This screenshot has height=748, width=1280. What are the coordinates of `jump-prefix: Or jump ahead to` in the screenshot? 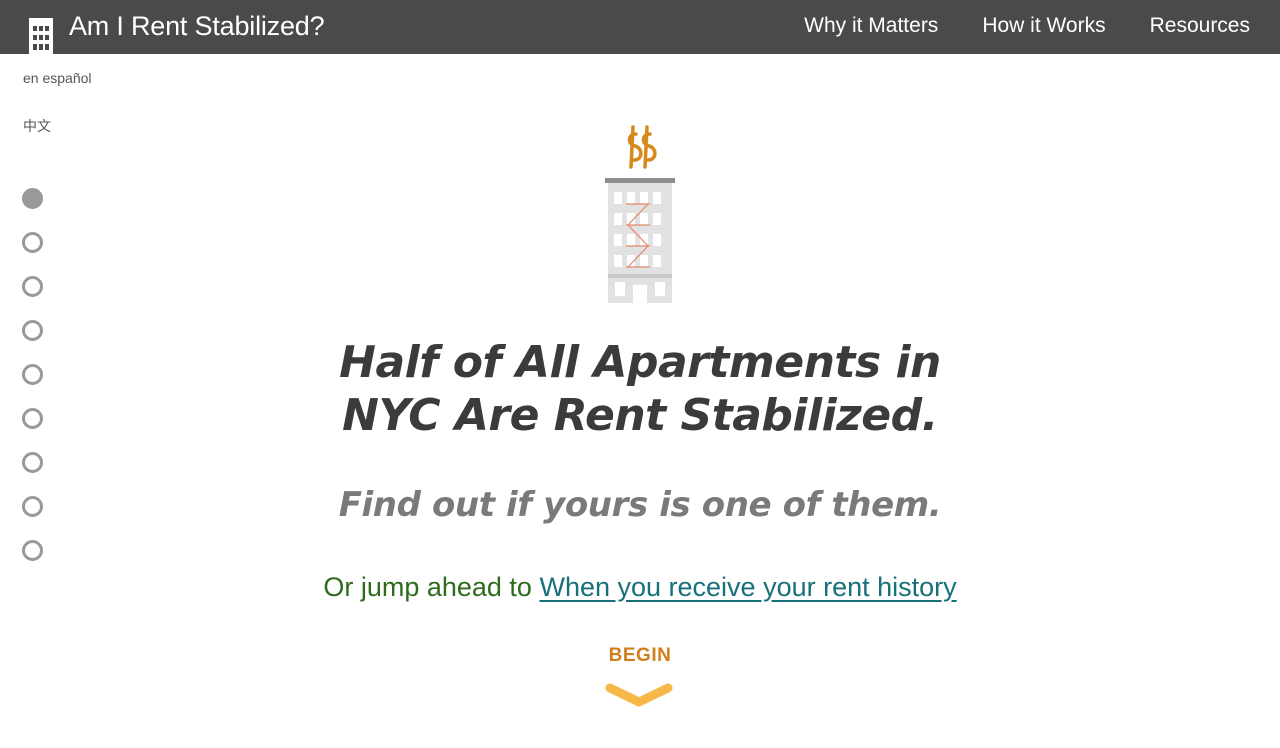 It's located at (427, 587).